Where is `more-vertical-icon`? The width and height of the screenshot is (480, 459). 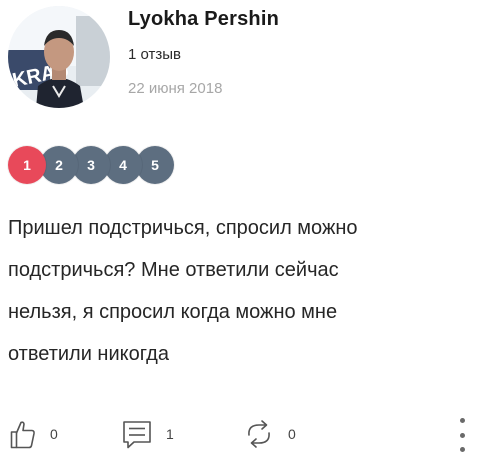 more-vertical-icon is located at coordinates (462, 420).